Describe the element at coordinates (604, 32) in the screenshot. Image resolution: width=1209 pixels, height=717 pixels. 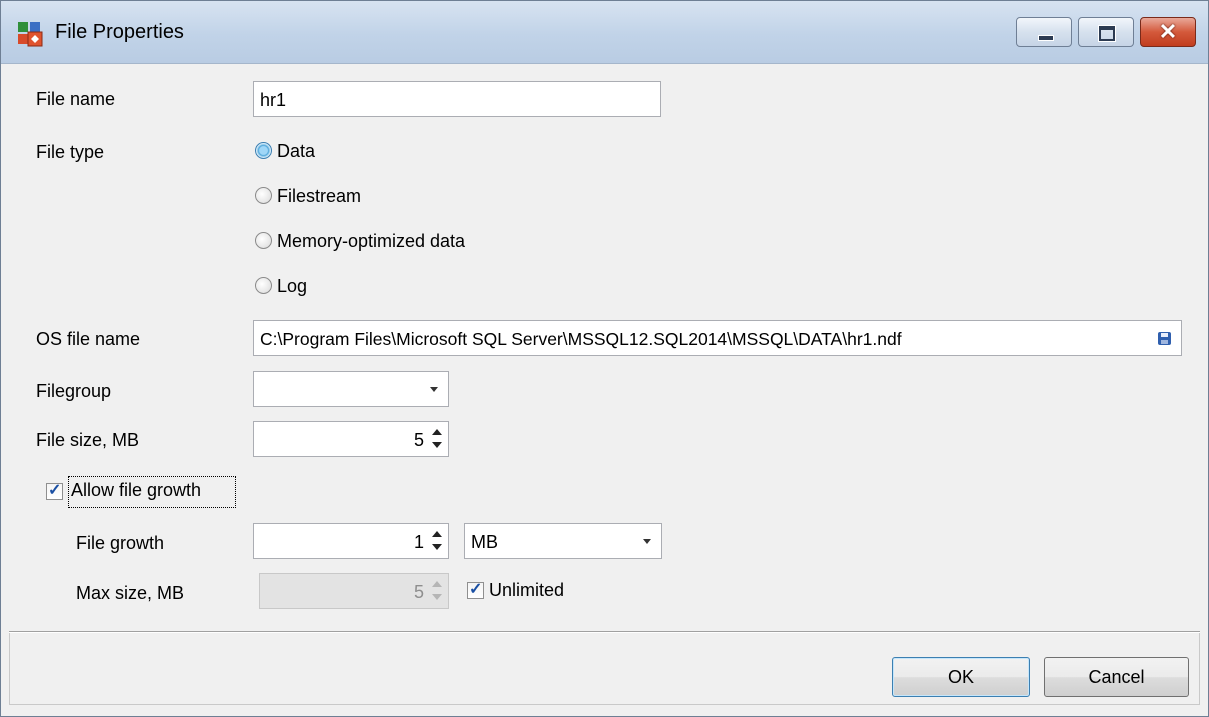
I see `title-bar: File Properties ✕` at that location.